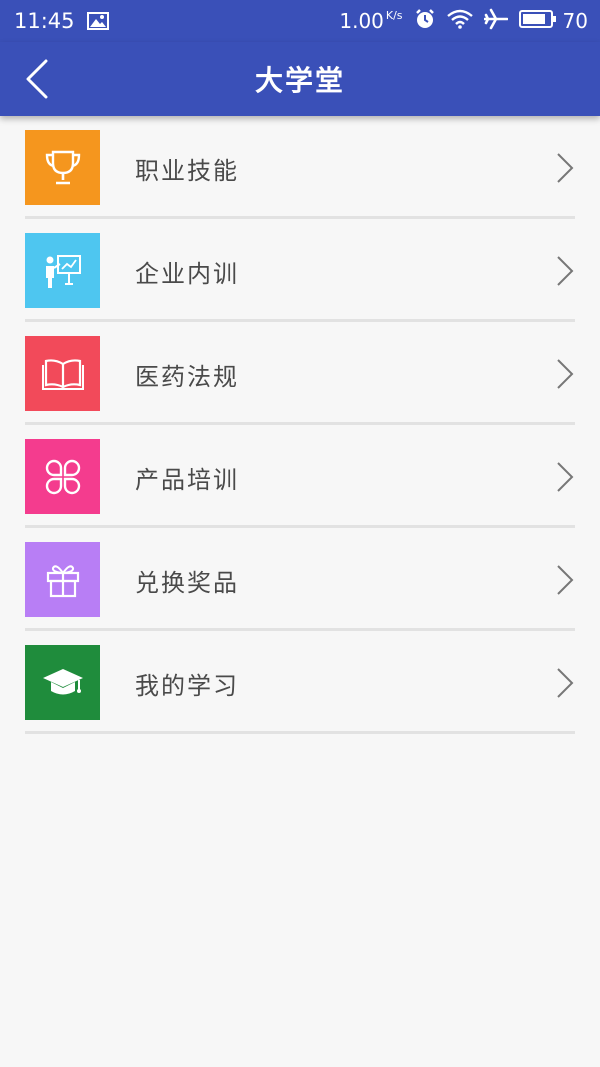 The height and width of the screenshot is (1067, 600). Describe the element at coordinates (425, 21) in the screenshot. I see `alarm-icon` at that location.